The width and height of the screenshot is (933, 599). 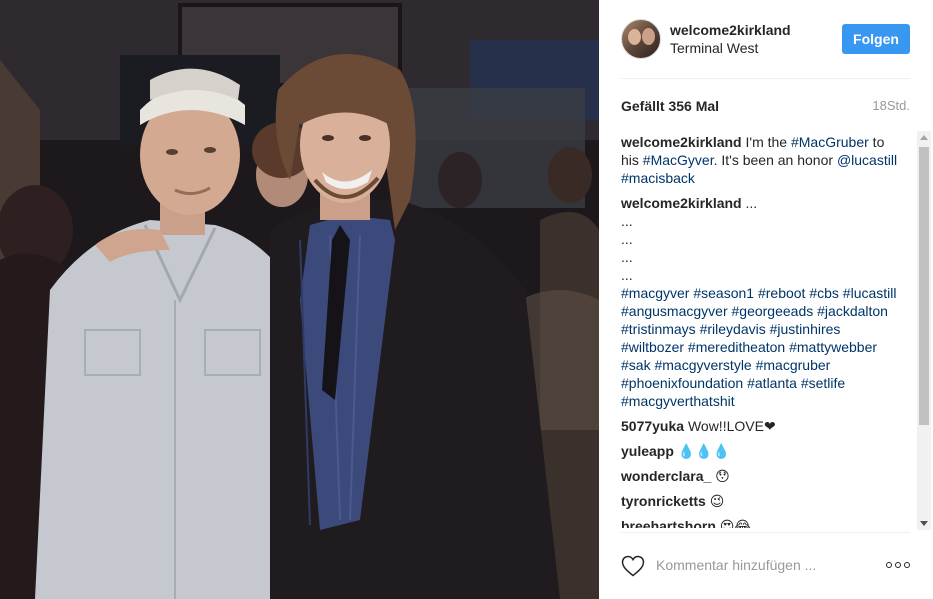 What do you see at coordinates (730, 30) in the screenshot?
I see `username-link: welcome2kirkland` at bounding box center [730, 30].